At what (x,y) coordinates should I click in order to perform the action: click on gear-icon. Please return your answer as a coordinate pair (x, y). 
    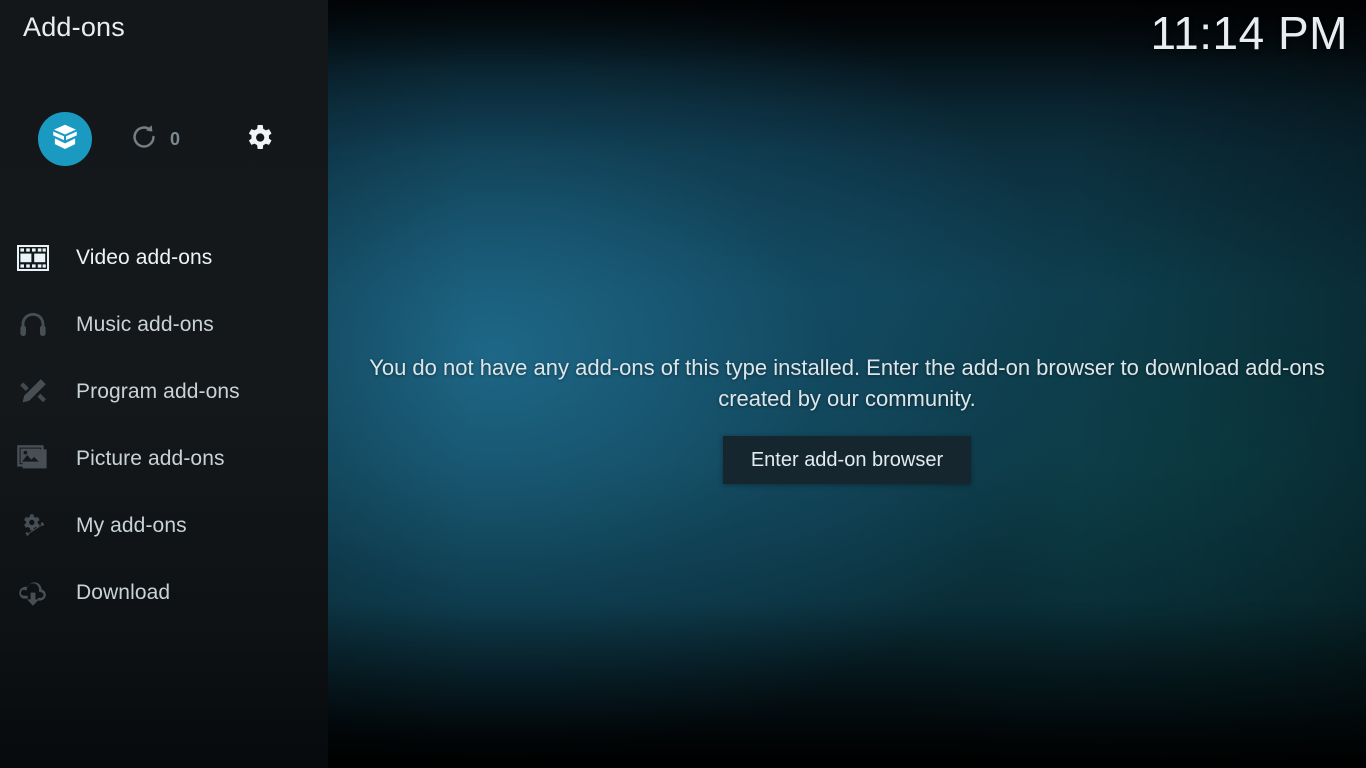
    Looking at the image, I should click on (259, 139).